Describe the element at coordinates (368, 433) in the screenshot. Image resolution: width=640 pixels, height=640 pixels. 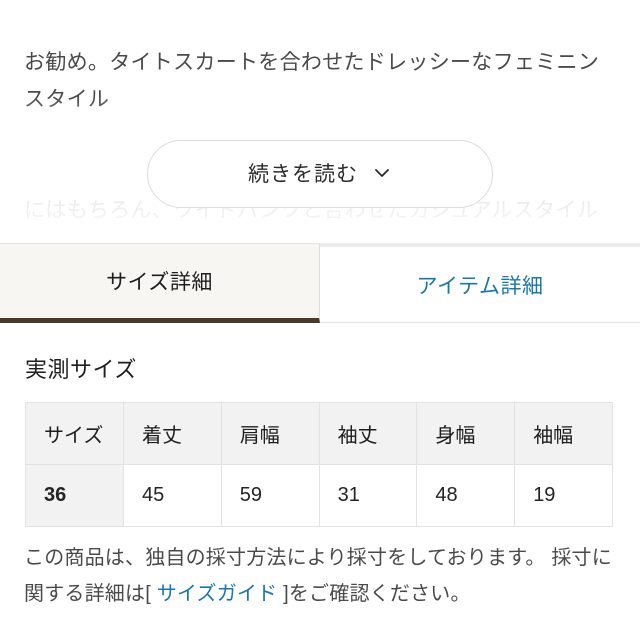
I see `column-header-sleeve-length: 袖丈` at that location.